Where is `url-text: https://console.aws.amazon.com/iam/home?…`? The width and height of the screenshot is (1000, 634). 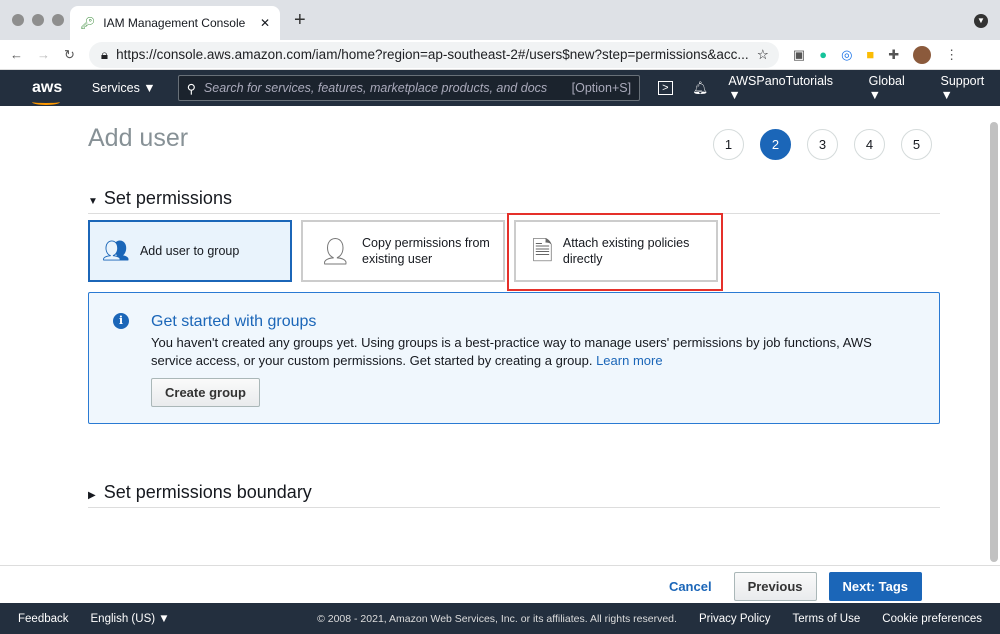
url-text: https://console.aws.amazon.com/iam/home?… is located at coordinates (432, 54).